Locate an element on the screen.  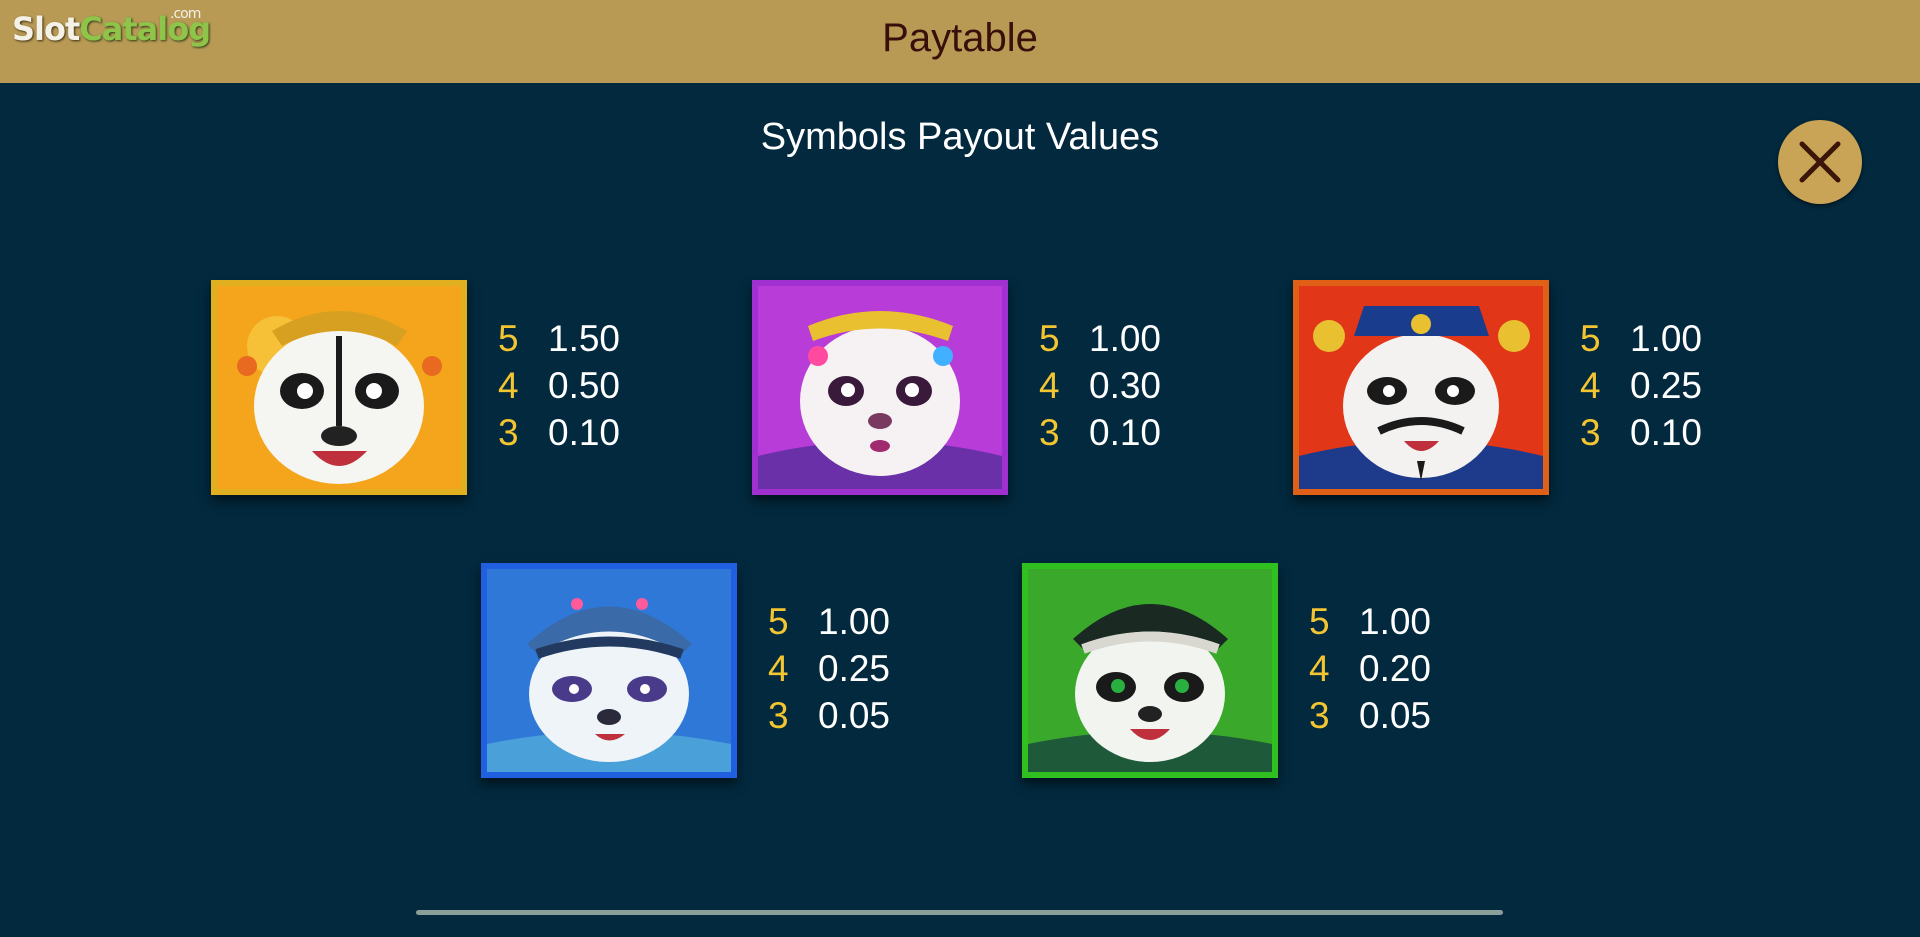
close-icon is located at coordinates (1820, 162).